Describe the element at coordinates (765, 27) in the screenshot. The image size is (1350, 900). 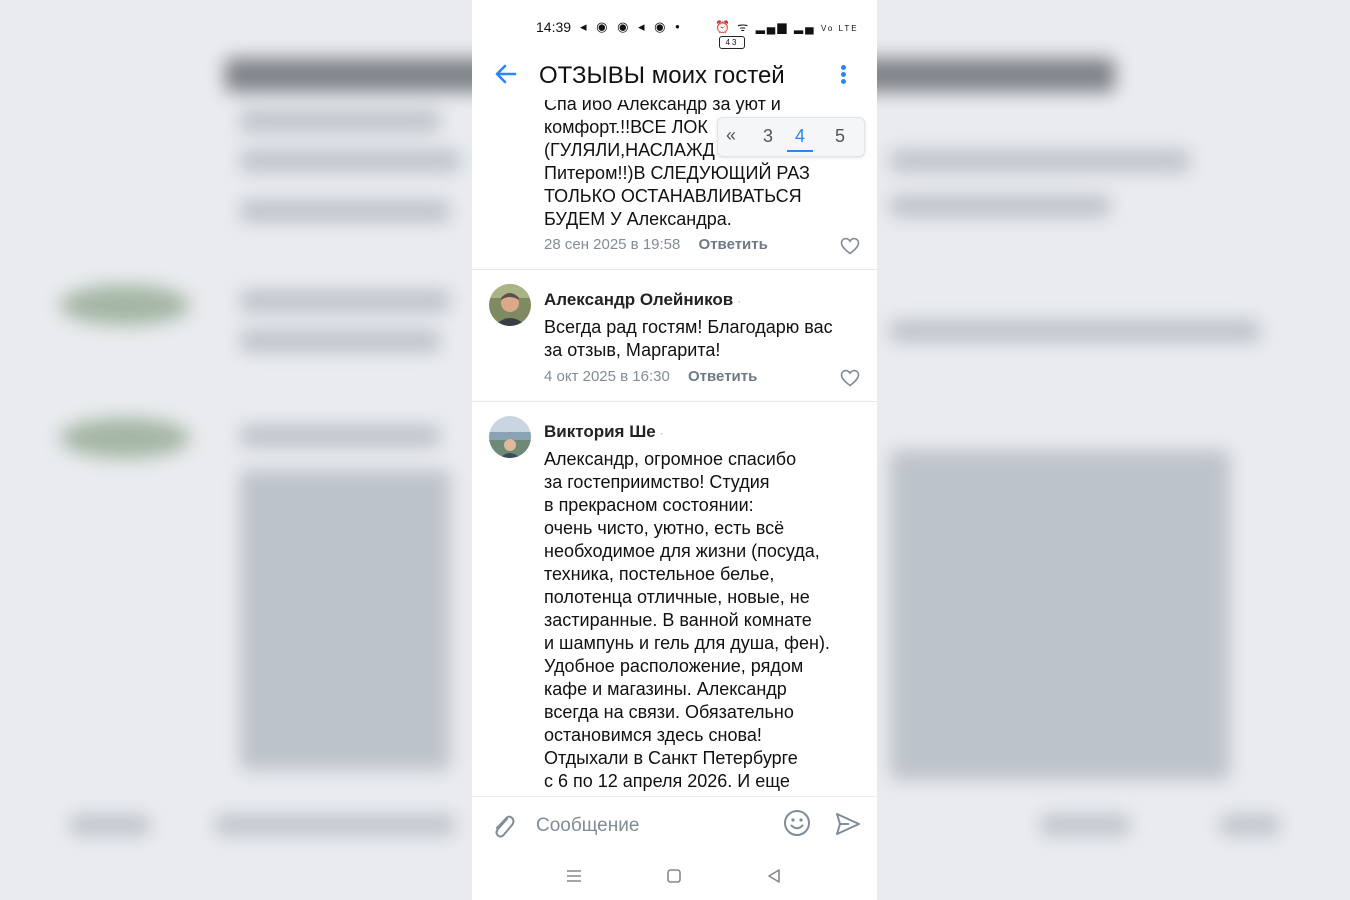
I see `alarm-wifi-signal-icons: ⏰ ᯤ ▂▄▆ ▂▄` at that location.